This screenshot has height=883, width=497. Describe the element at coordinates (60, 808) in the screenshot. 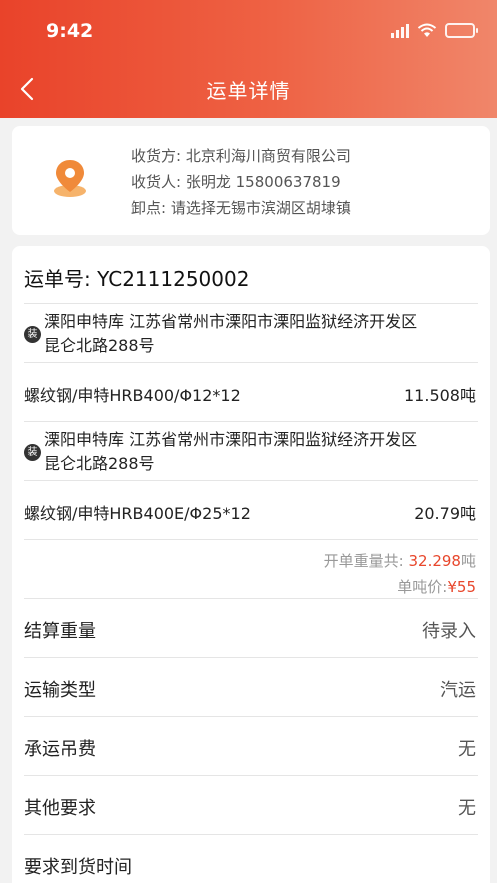

I see `other-requirements-label: 其他要求` at that location.